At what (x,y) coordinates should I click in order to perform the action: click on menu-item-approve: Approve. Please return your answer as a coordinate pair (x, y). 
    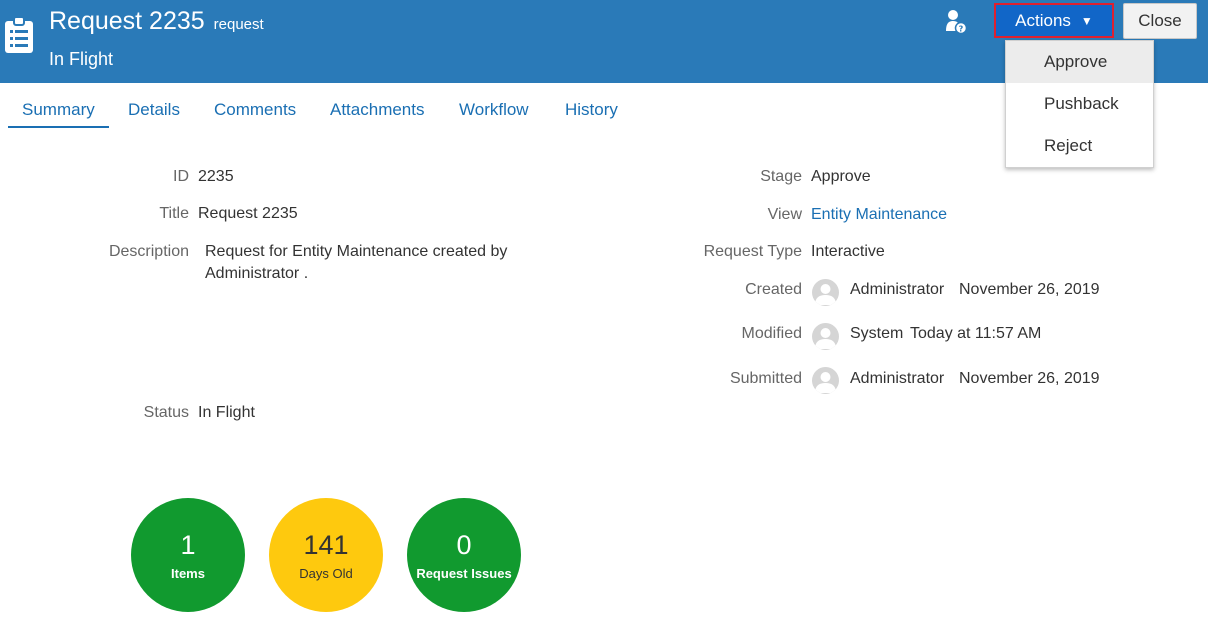
    Looking at the image, I should click on (1079, 62).